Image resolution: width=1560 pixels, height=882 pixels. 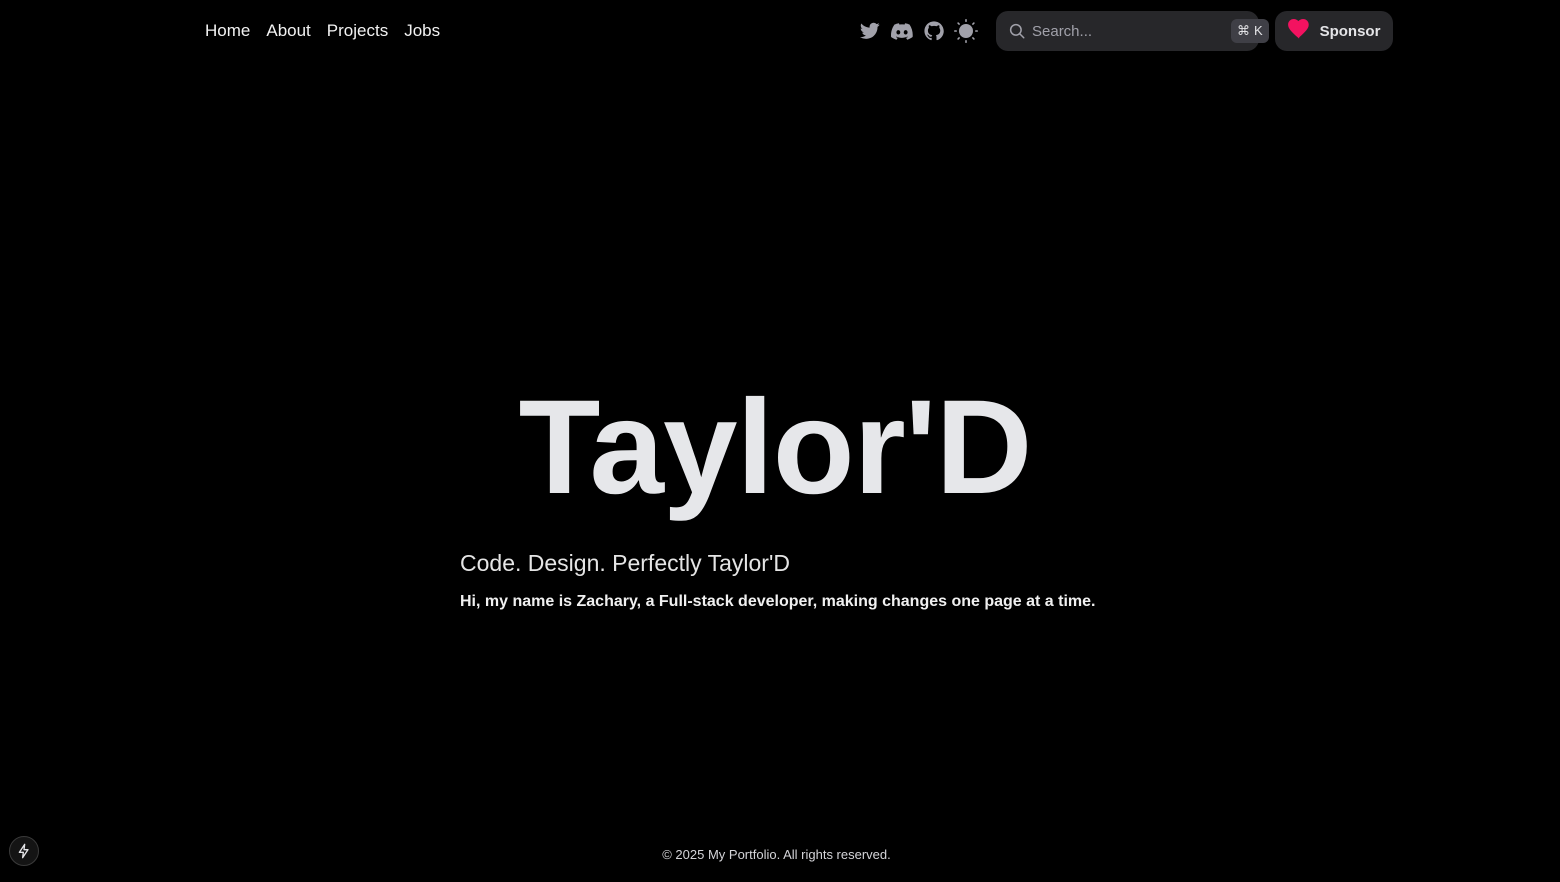 What do you see at coordinates (1243, 30) in the screenshot?
I see `command-key-symbol: ⌘` at bounding box center [1243, 30].